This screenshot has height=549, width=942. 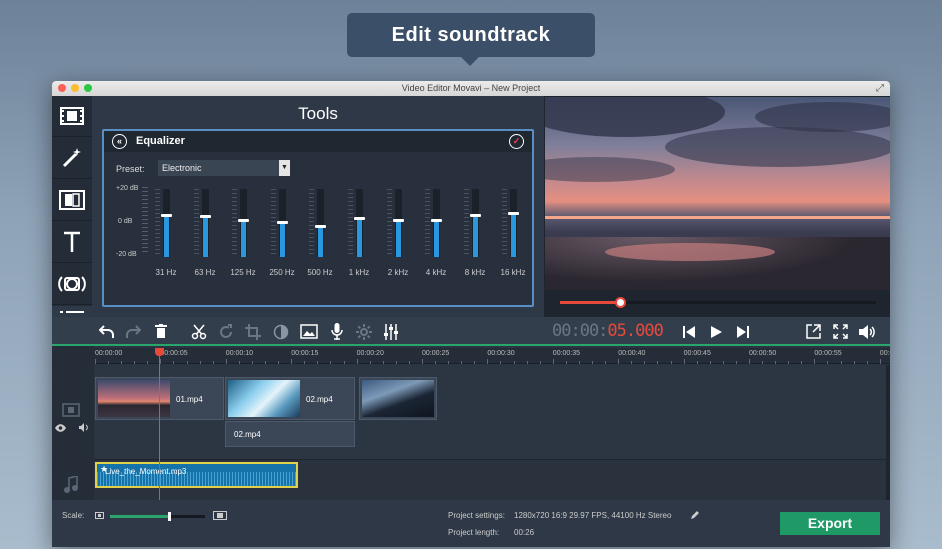 What do you see at coordinates (290, 434) in the screenshot?
I see `video-clip-overlay: 02.mp4` at bounding box center [290, 434].